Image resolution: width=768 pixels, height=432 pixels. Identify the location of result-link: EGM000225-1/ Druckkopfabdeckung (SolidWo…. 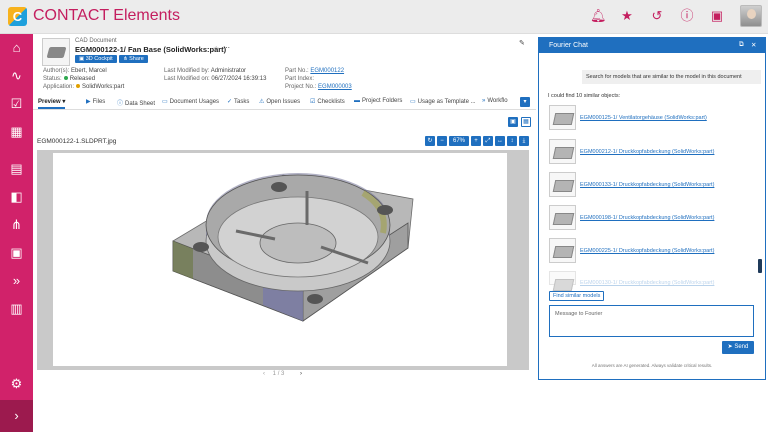
(647, 251).